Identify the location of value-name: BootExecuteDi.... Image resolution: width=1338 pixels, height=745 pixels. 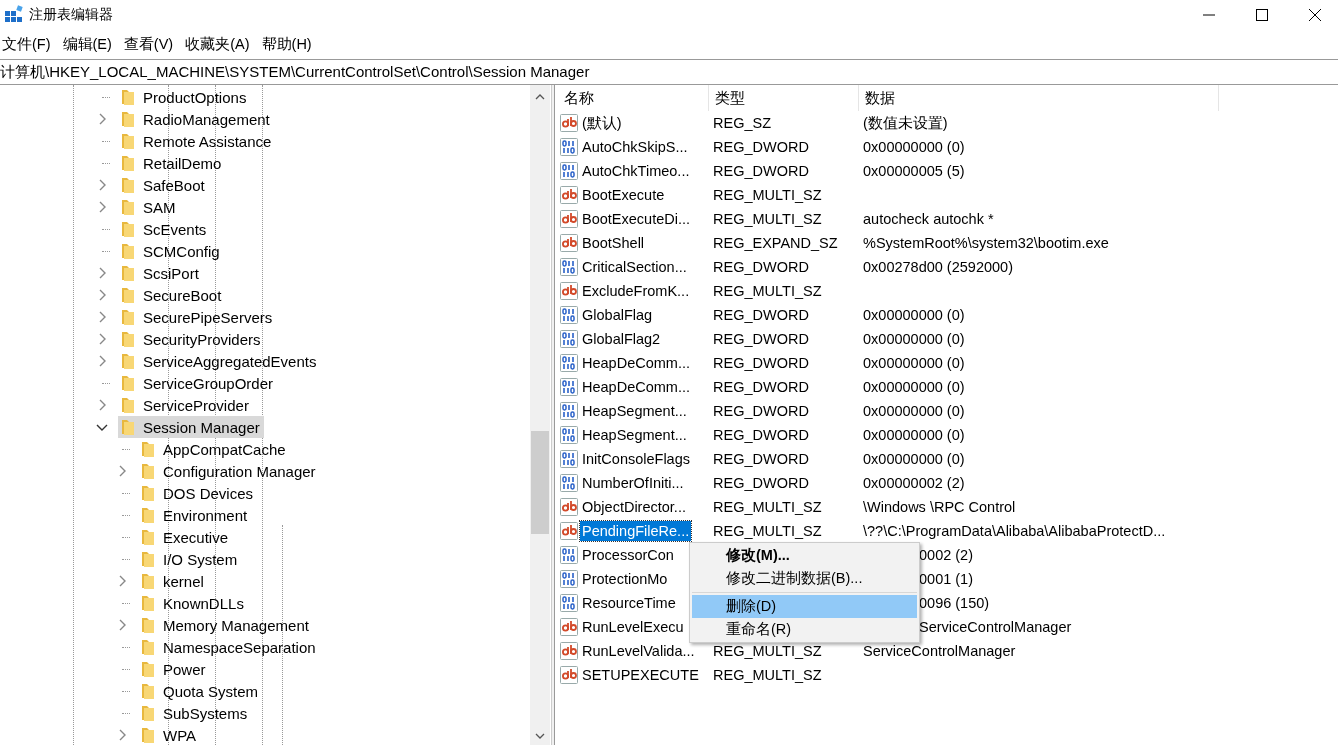
(636, 219).